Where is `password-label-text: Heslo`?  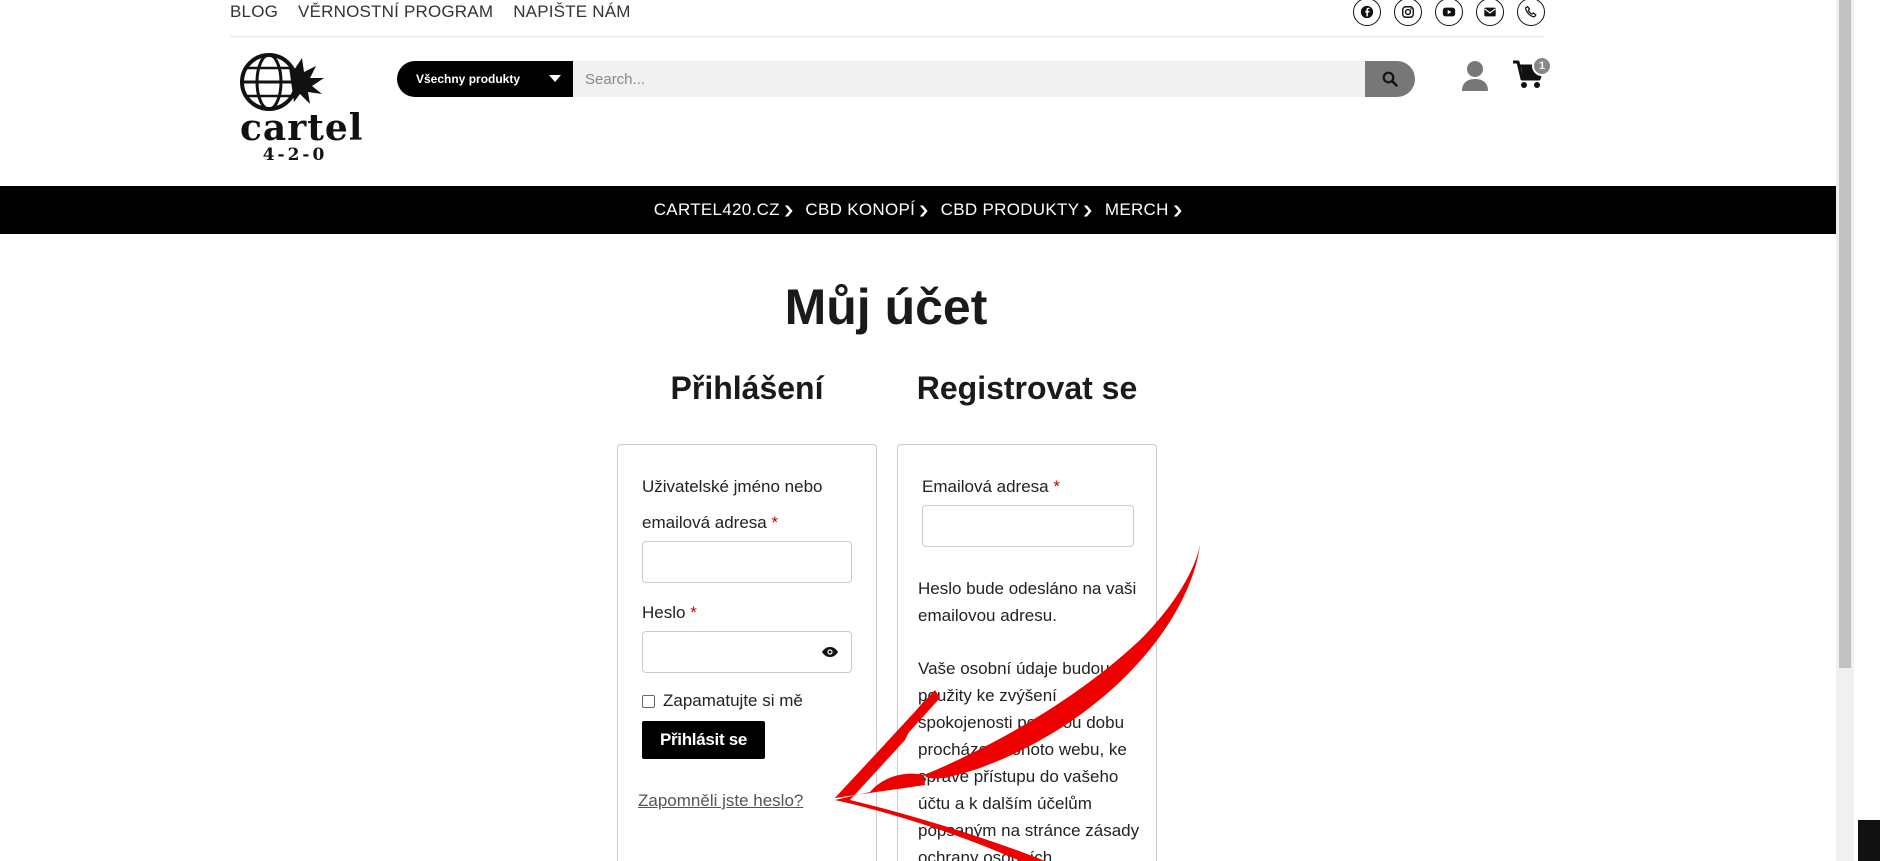
password-label-text: Heslo is located at coordinates (664, 612).